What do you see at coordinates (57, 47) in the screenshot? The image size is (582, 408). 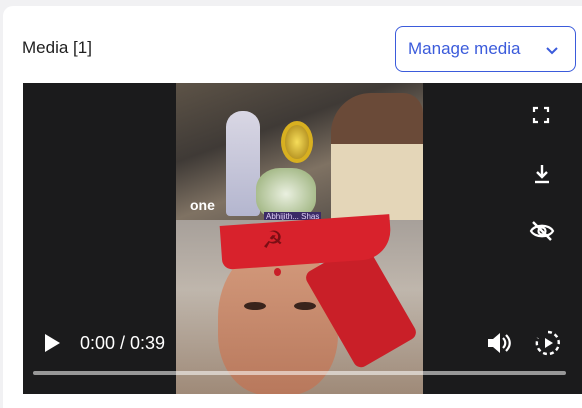 I see `media-title: Media [1]` at bounding box center [57, 47].